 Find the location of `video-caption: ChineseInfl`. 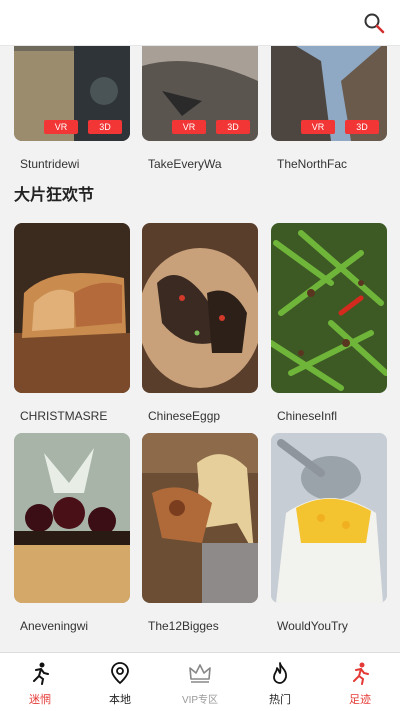

video-caption: ChineseInfl is located at coordinates (307, 416).